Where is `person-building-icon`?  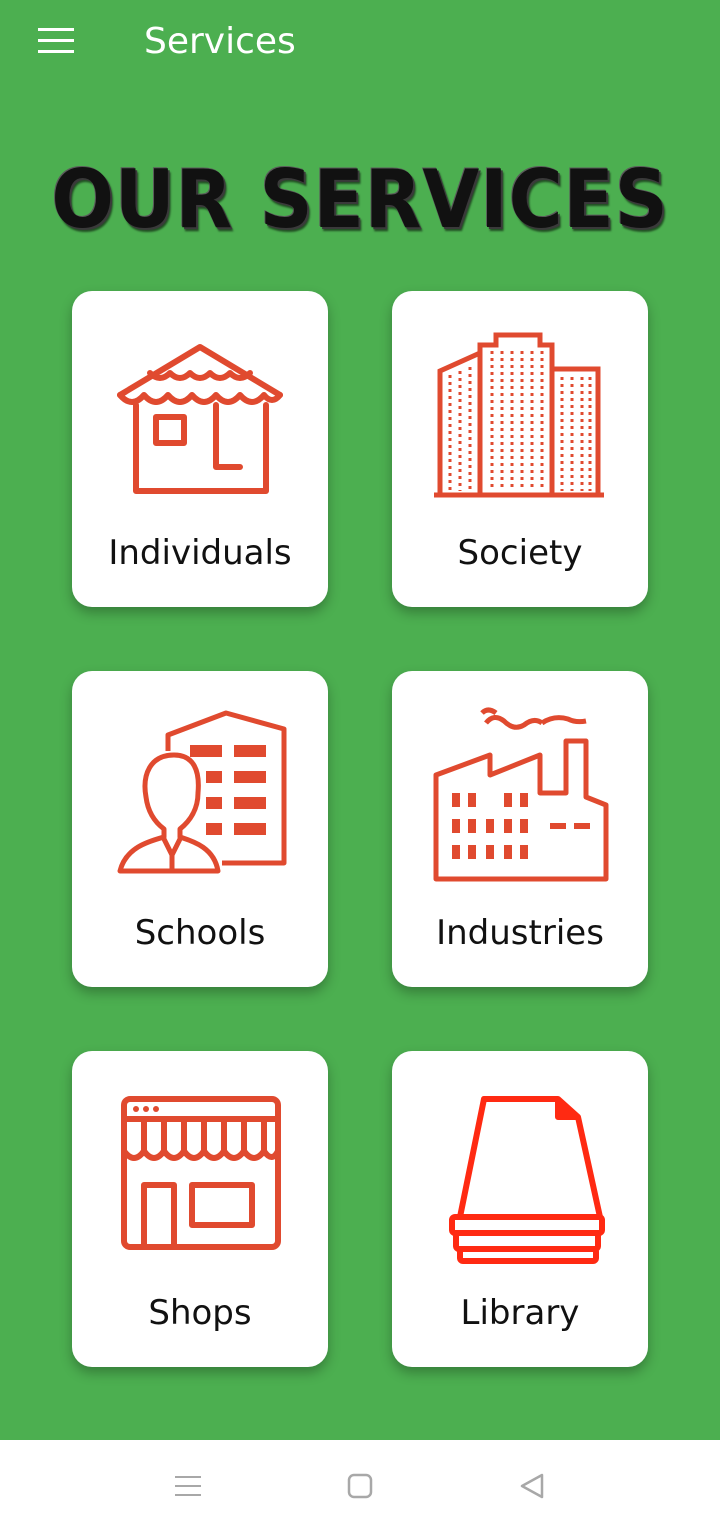
person-building-icon is located at coordinates (202, 792).